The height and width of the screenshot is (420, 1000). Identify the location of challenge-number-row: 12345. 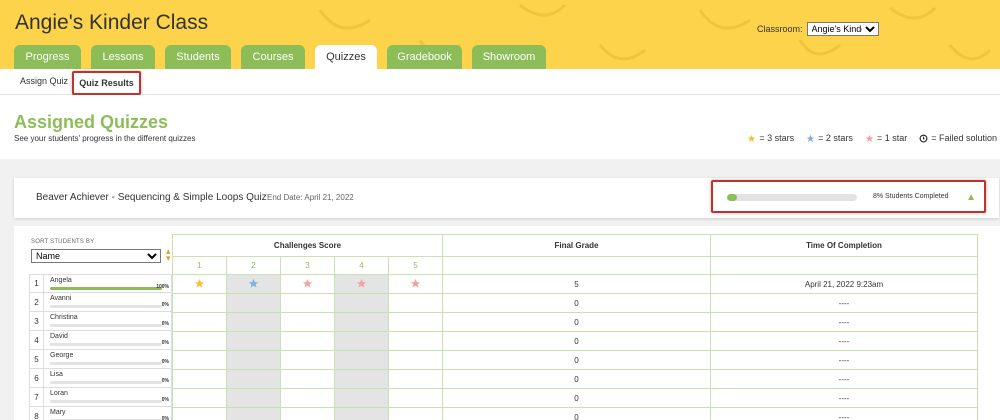
(575, 265).